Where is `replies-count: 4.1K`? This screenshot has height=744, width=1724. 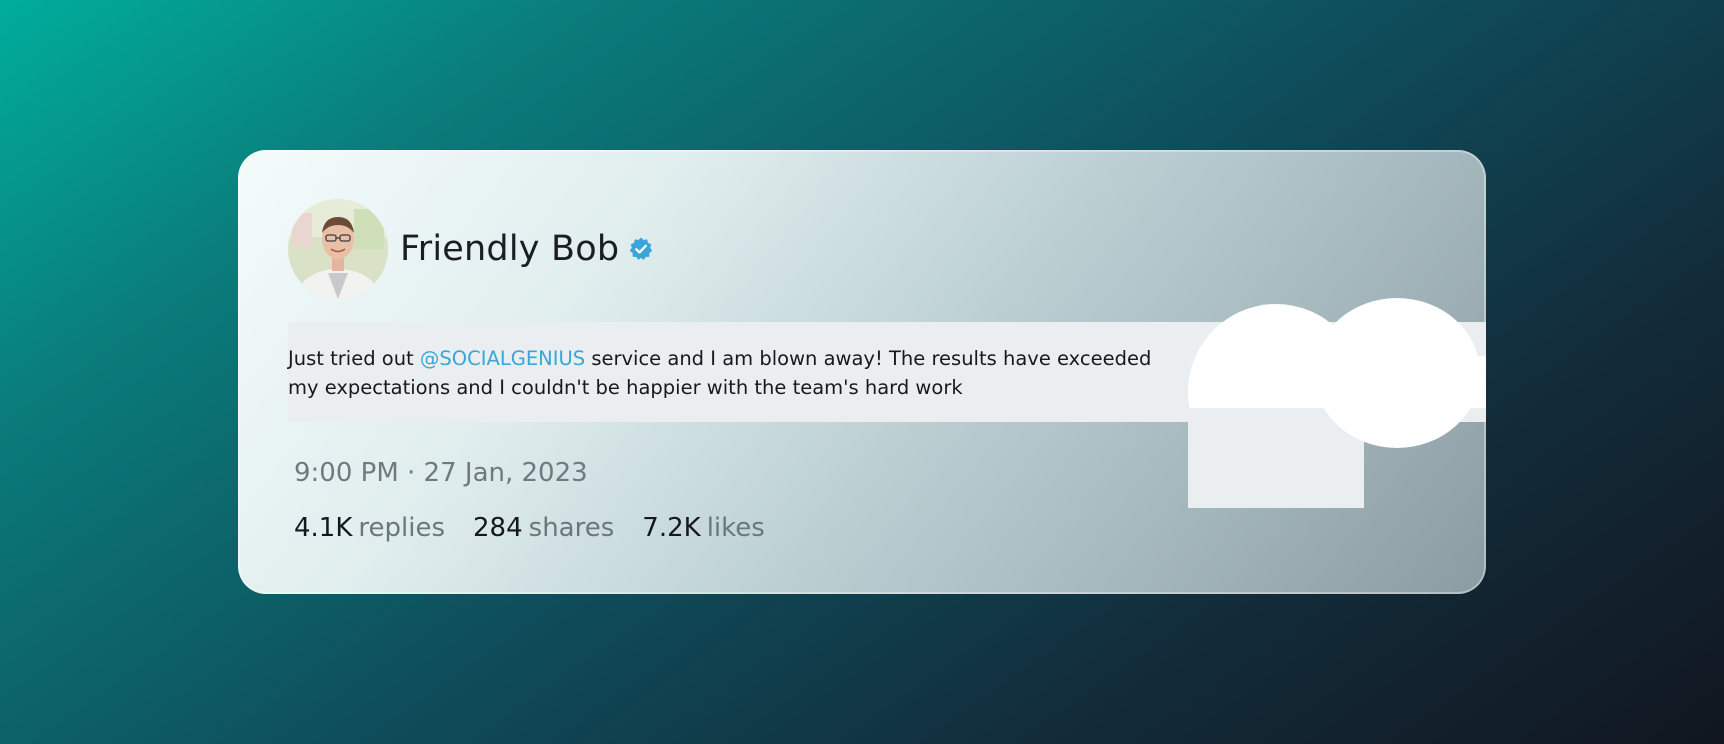
replies-count: 4.1K is located at coordinates (323, 528).